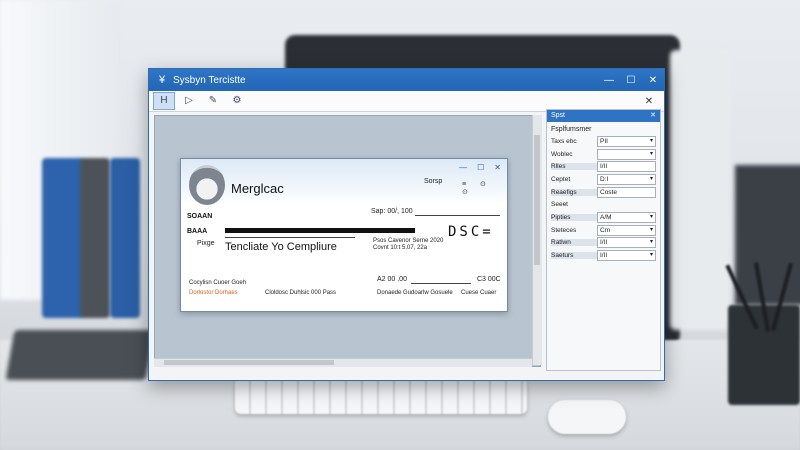 The image size is (800, 450). What do you see at coordinates (497, 167) in the screenshot?
I see `check-close-icon: ✕` at bounding box center [497, 167].